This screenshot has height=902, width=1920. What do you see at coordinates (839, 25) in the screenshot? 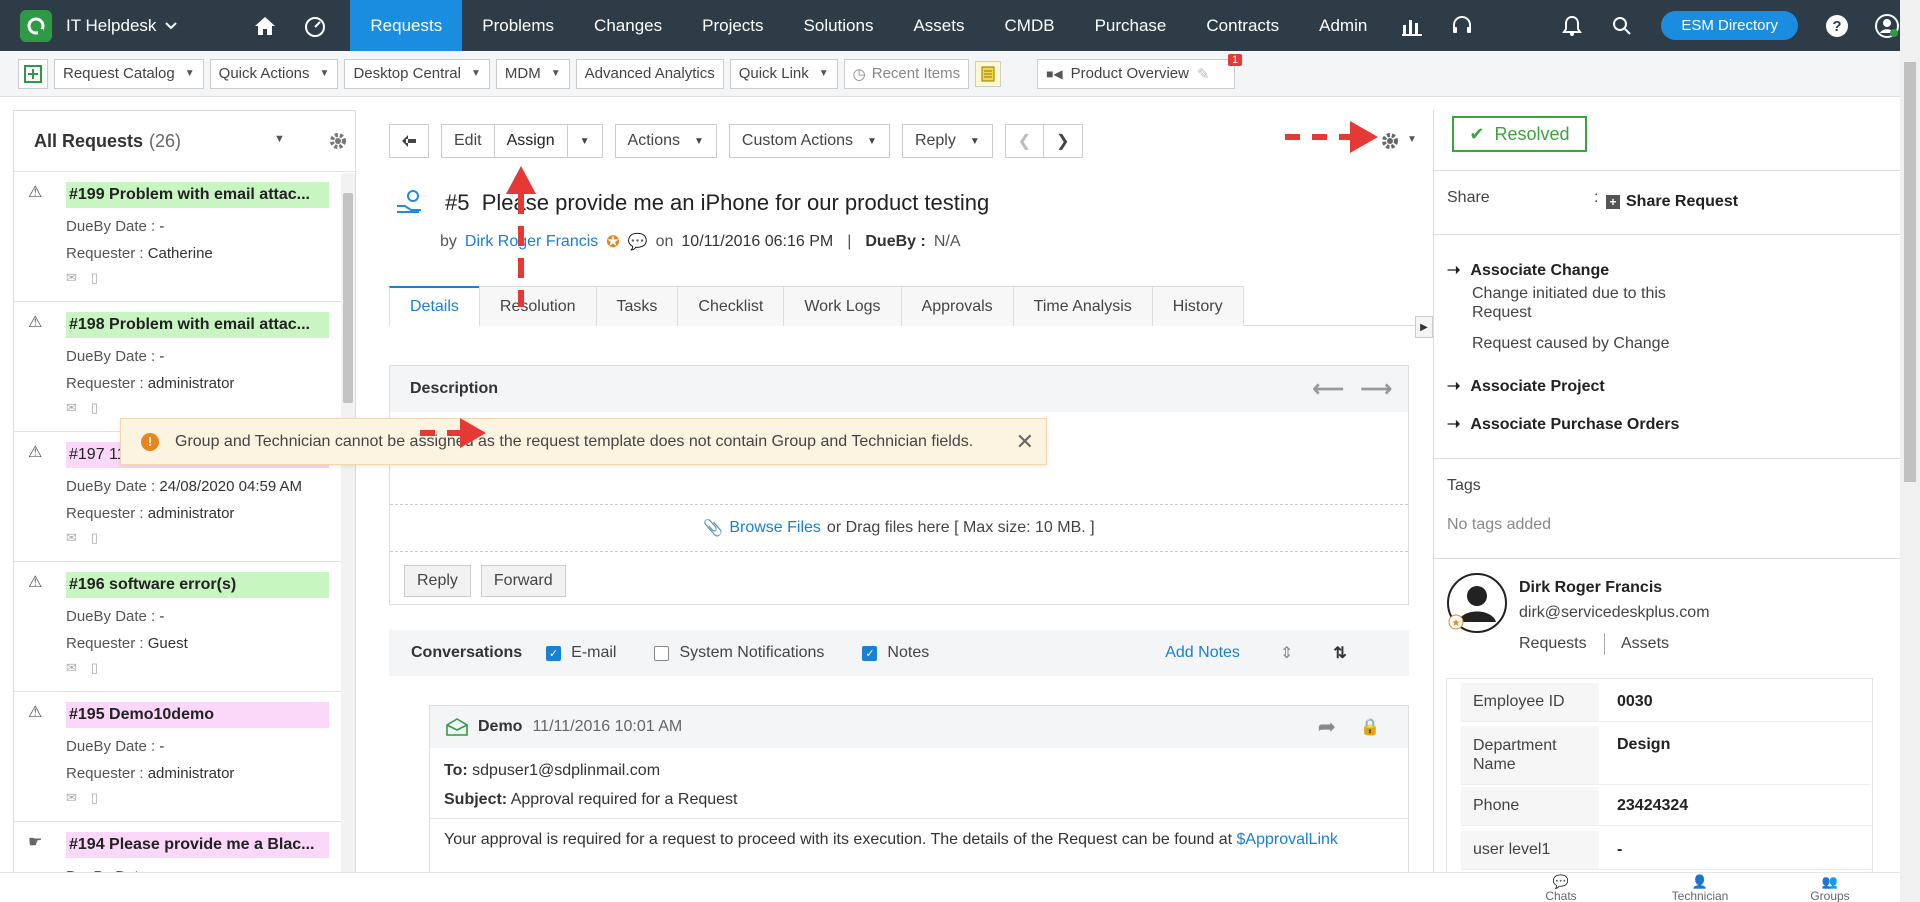
I see `nav-solutions: Solutions` at bounding box center [839, 25].